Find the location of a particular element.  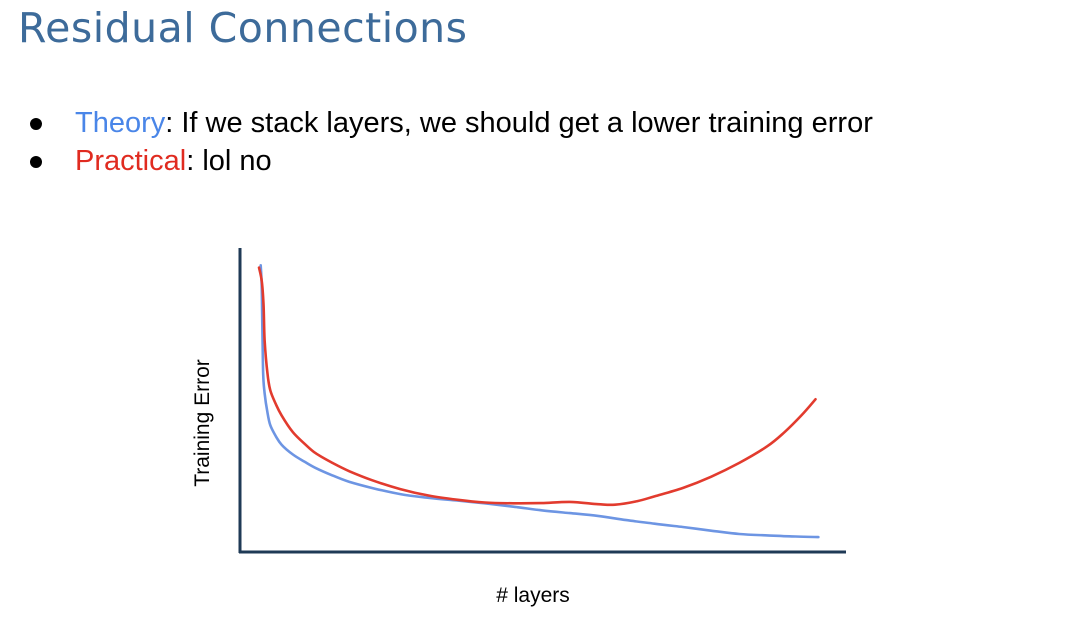

x-axis-label: # layers is located at coordinates (533, 595).